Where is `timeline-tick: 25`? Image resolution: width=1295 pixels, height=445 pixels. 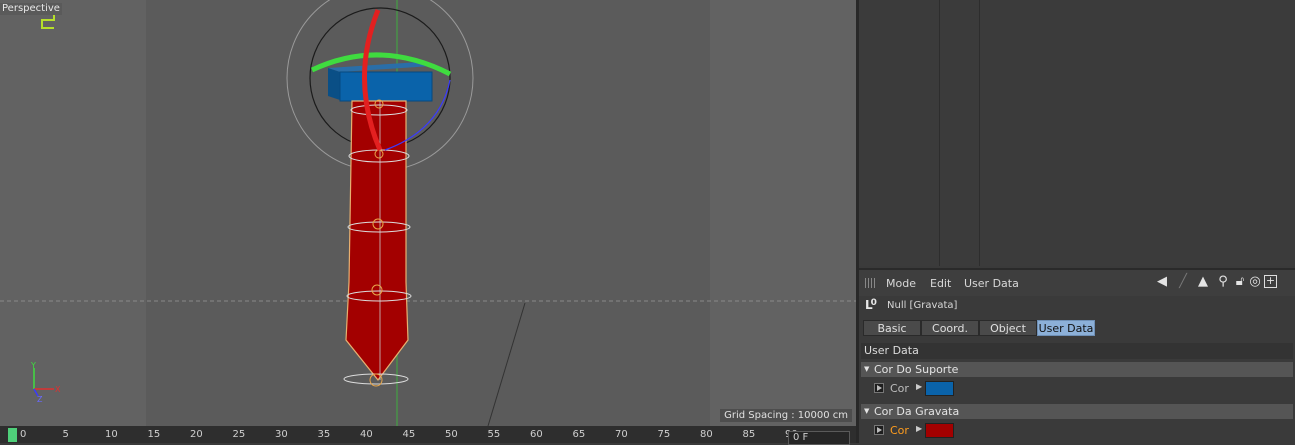
timeline-tick: 25 is located at coordinates (239, 434).